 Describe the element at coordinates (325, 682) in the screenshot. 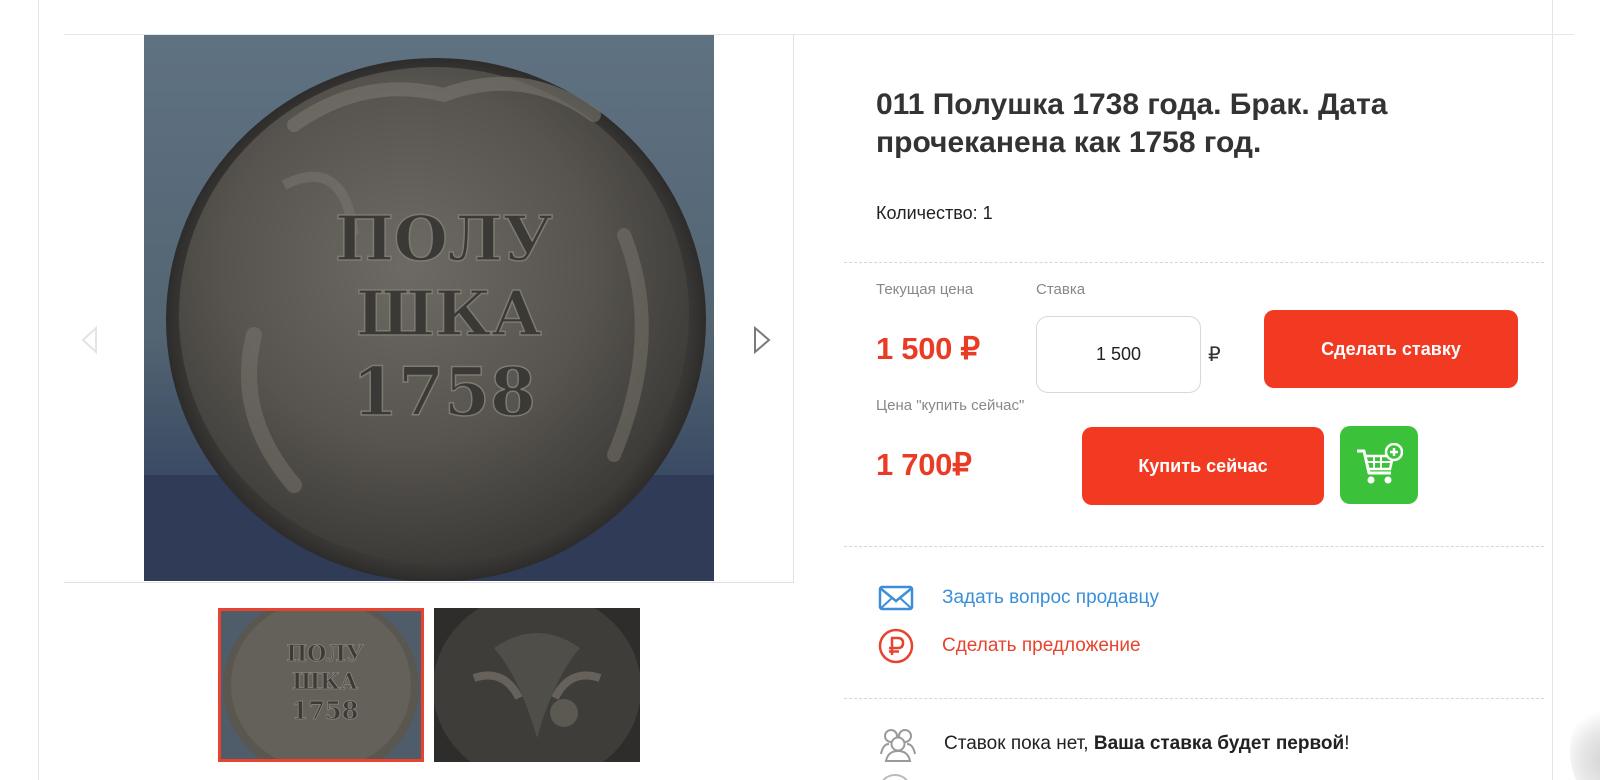

I see `thumb-coin-line2: ШКА` at that location.